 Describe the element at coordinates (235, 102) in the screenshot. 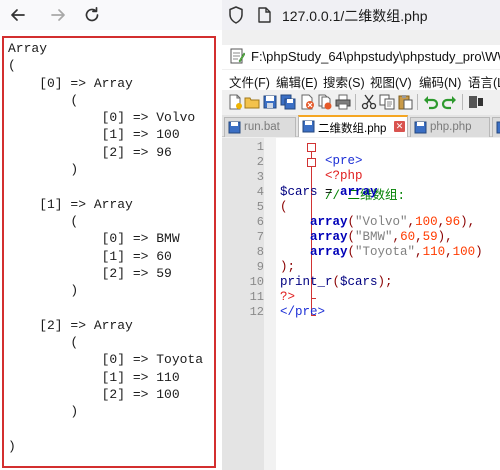

I see `new-file-icon` at that location.